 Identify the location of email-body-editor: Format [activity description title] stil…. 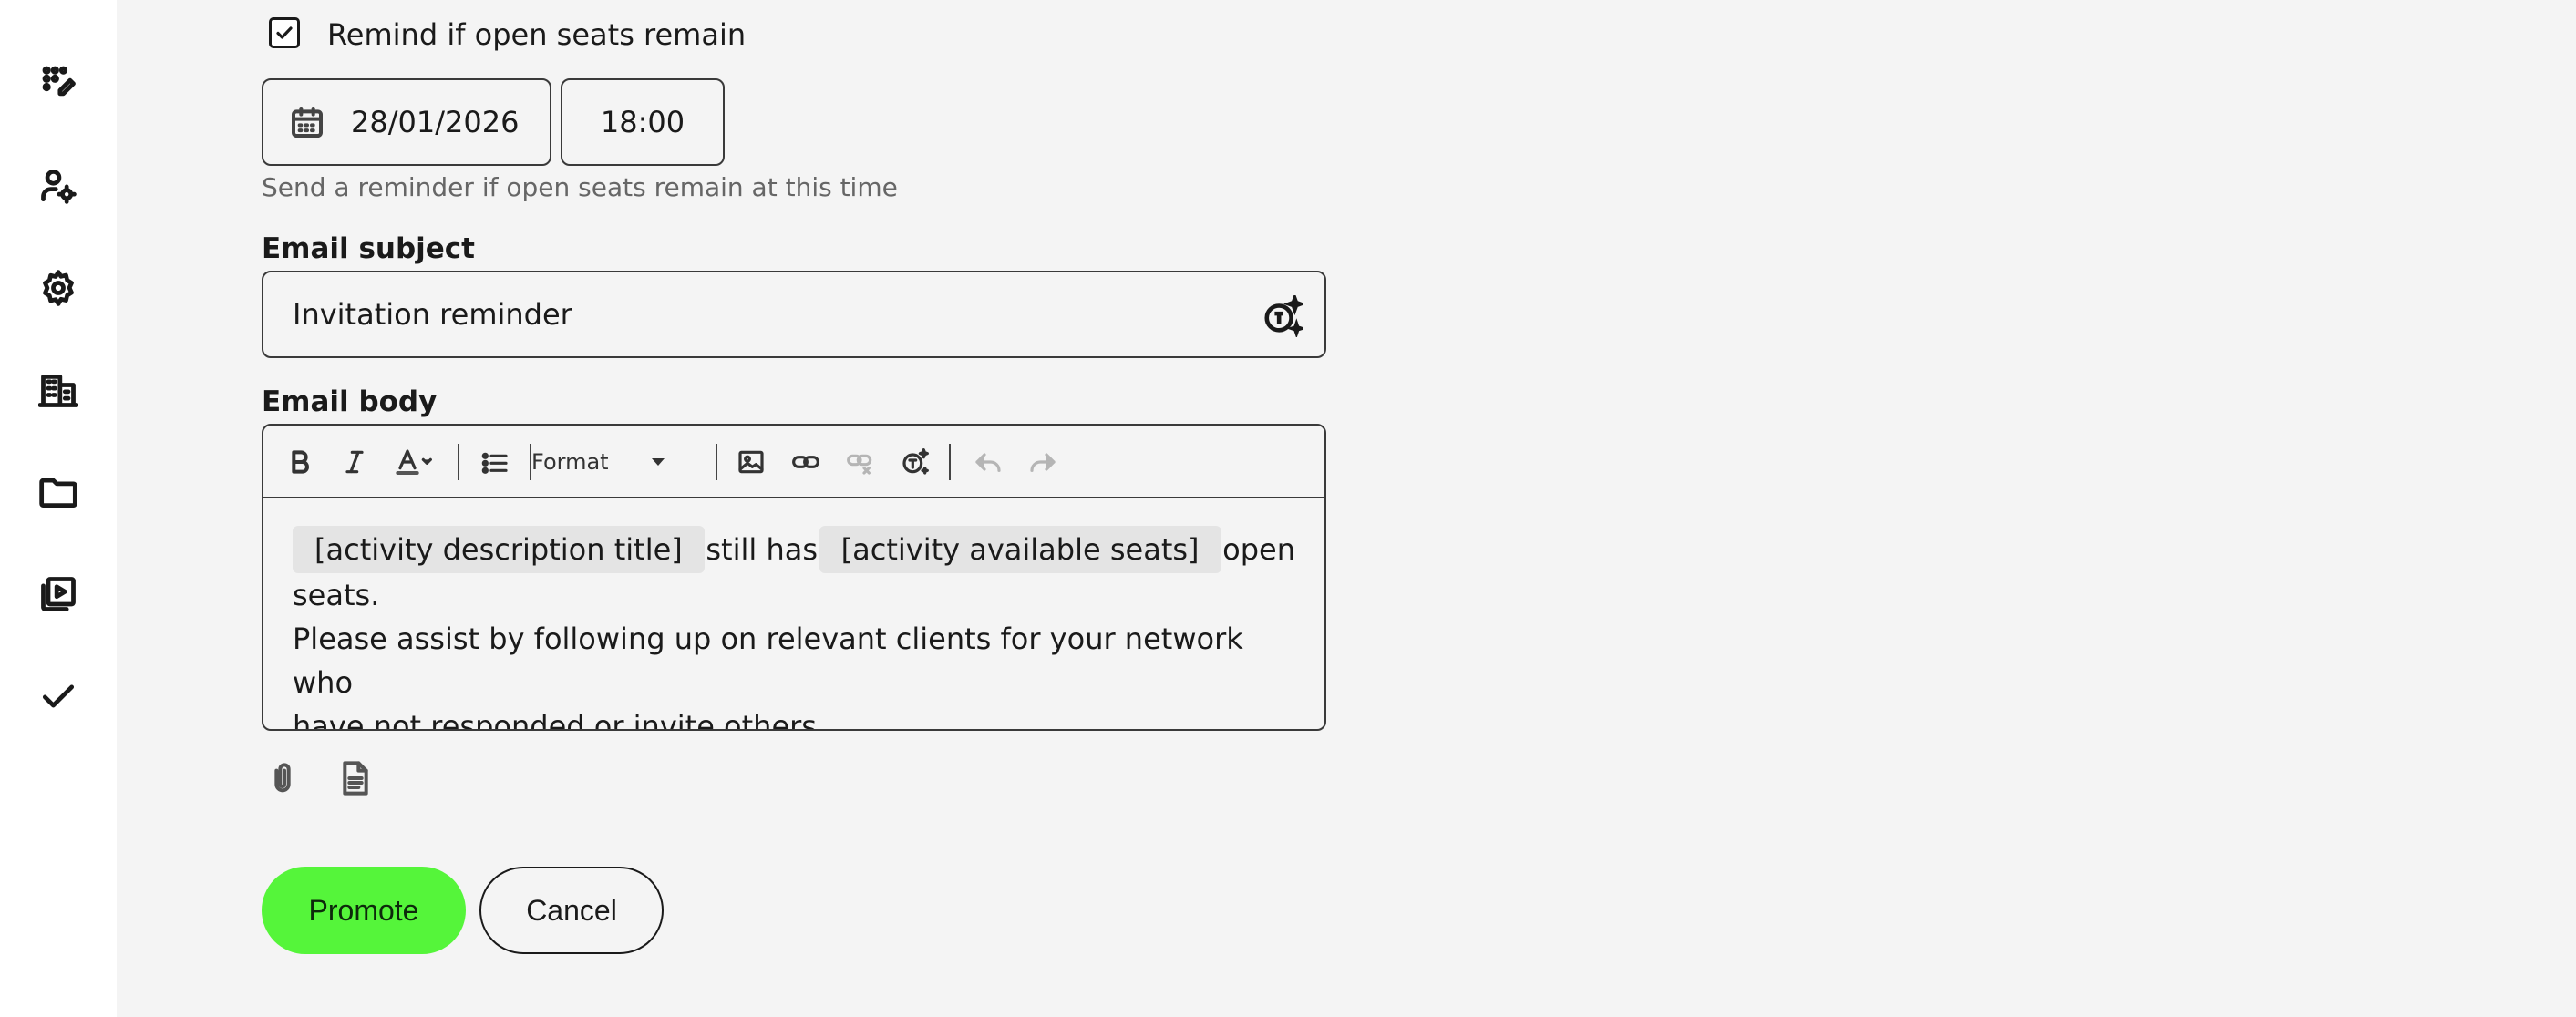
(794, 577).